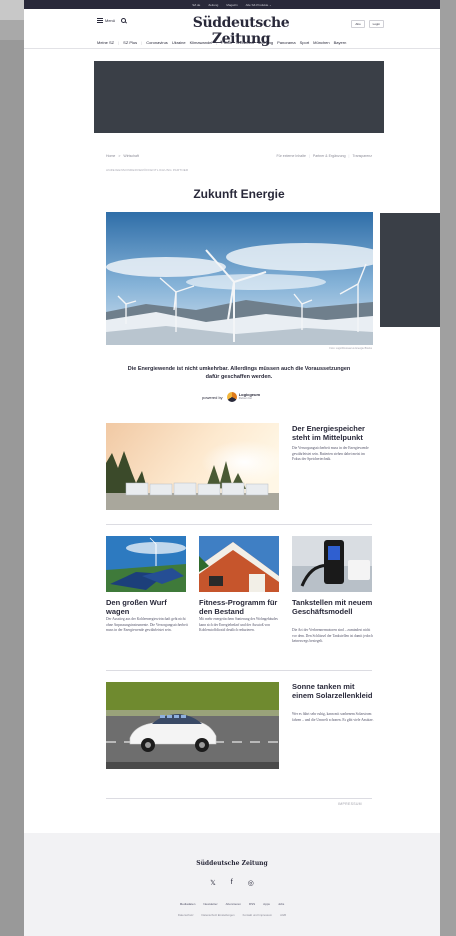  Describe the element at coordinates (333, 691) in the screenshot. I see `bottom-feature-headline: Sonne tanken mit einem Solarzellenkleid` at that location.